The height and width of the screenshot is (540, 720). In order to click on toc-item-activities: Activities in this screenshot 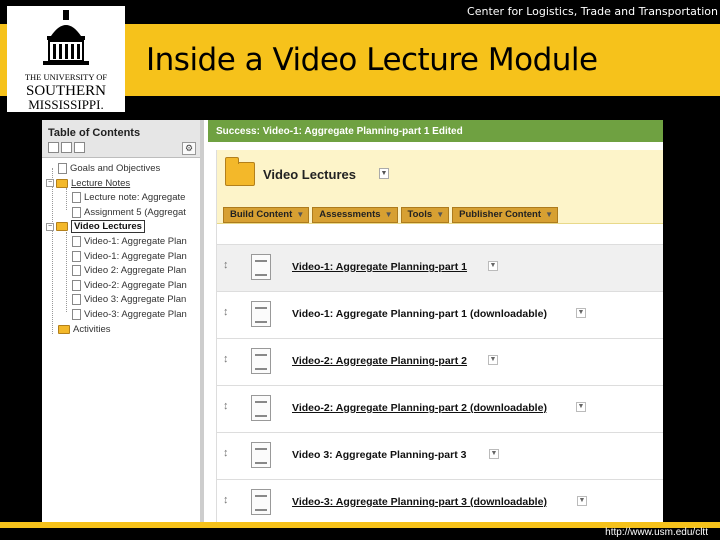, I will do `click(121, 330)`.